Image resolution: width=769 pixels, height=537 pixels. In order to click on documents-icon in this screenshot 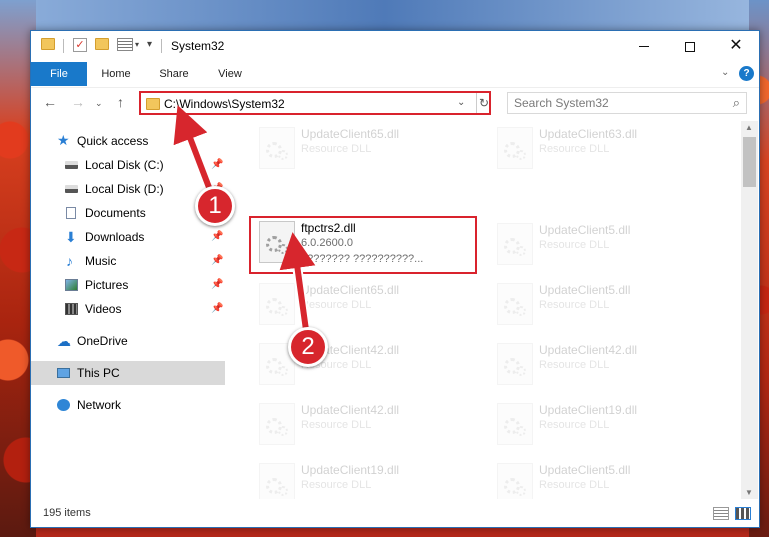, I will do `click(71, 213)`.